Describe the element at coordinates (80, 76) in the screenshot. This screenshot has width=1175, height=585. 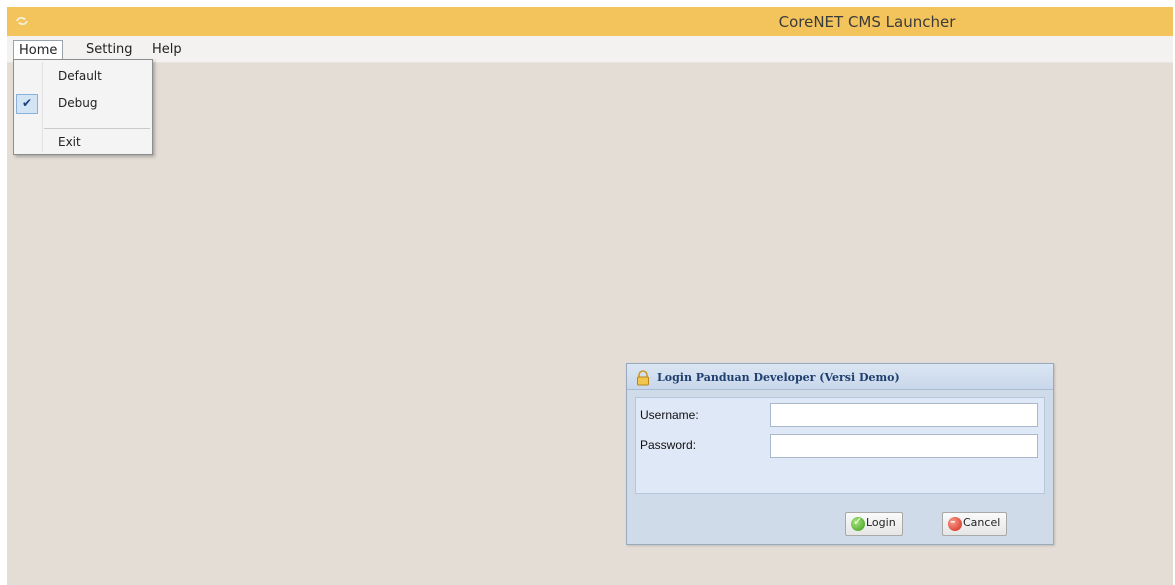
I see `menu-item-label: Default` at that location.